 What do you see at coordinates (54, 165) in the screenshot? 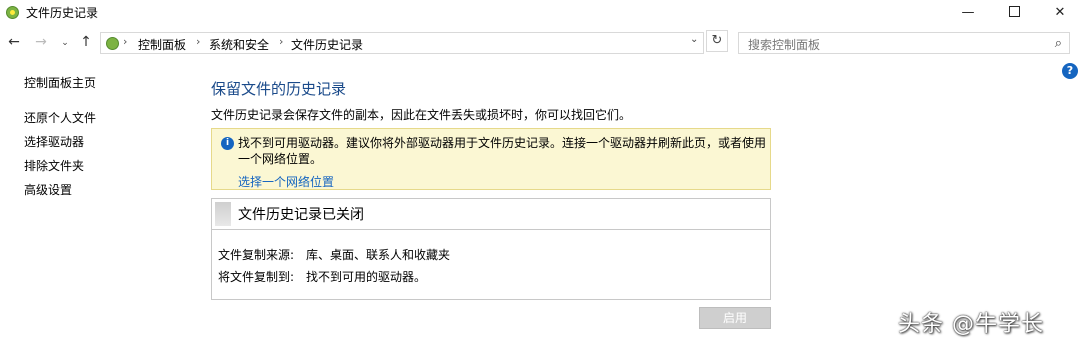
I see `sidebar-item-exclude-folders: 排除文件夹` at bounding box center [54, 165].